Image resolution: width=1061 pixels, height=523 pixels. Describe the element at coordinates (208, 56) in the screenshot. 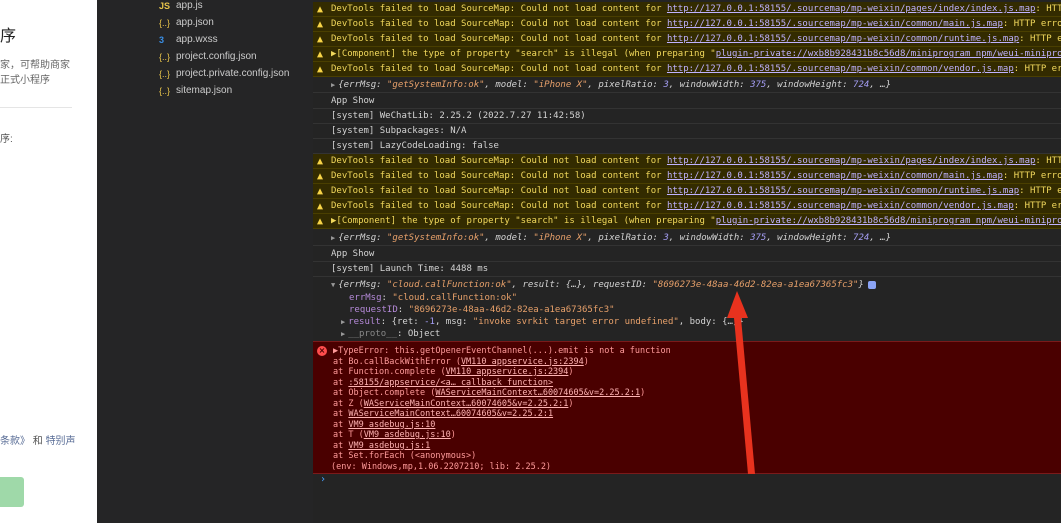

I see `file-item: {..} project.config.json` at that location.